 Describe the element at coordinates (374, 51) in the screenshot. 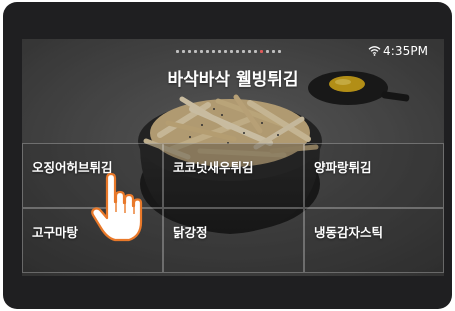

I see `wifi-icon` at that location.